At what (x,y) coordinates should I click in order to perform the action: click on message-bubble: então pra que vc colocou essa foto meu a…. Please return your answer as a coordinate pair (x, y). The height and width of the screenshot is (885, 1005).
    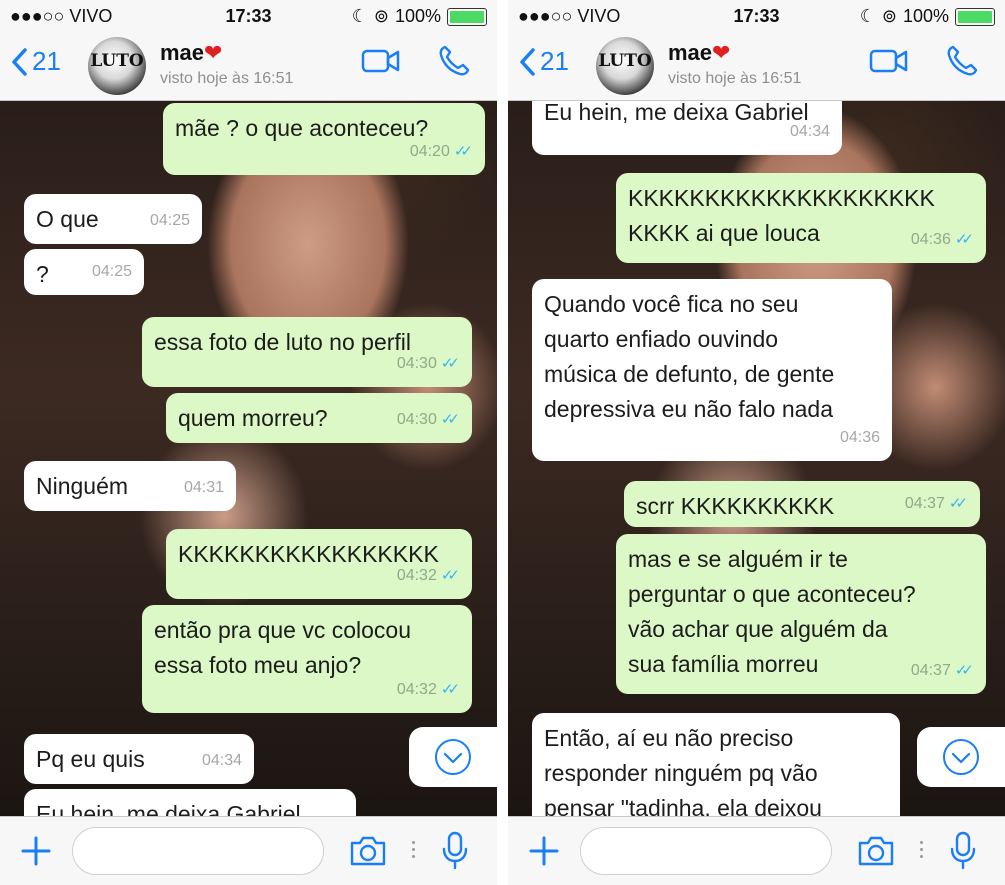
    Looking at the image, I should click on (307, 659).